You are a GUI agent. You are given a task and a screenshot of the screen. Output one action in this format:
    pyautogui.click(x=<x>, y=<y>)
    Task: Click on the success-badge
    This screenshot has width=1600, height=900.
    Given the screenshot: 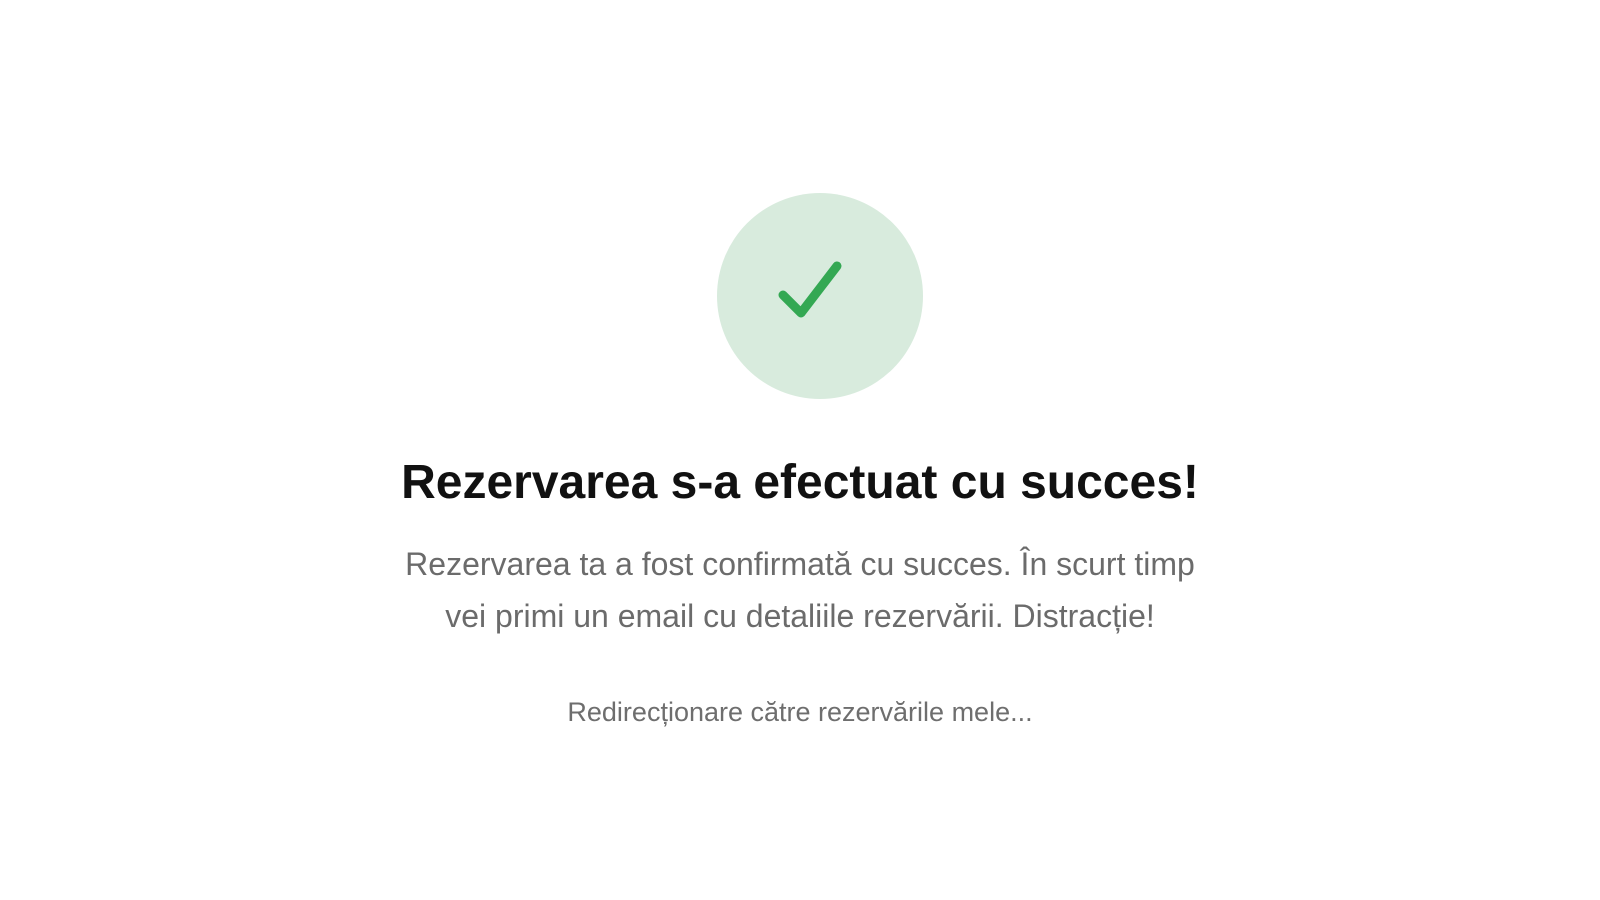 What is the action you would take?
    pyautogui.click(x=820, y=296)
    